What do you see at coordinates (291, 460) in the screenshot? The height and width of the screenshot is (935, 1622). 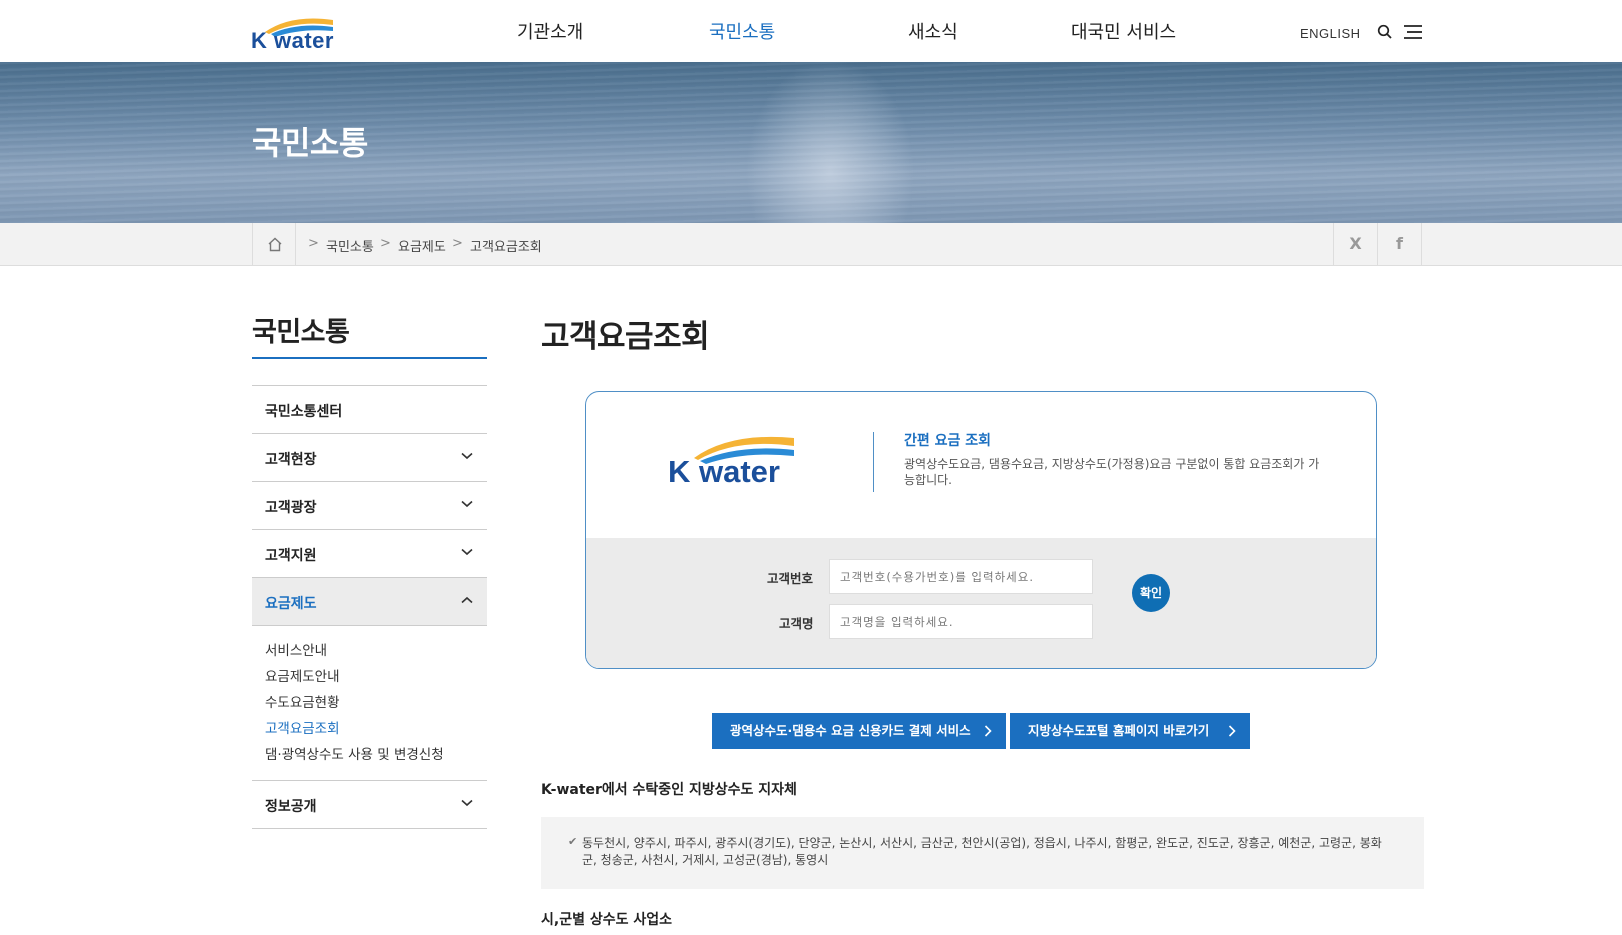 I see `sidebar-item-label: 고객현장` at bounding box center [291, 460].